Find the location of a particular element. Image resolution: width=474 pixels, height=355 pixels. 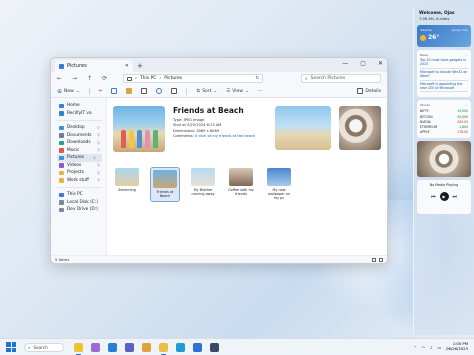

sidebar-item-documents: Documents ⚲ is located at coordinates (81, 136).